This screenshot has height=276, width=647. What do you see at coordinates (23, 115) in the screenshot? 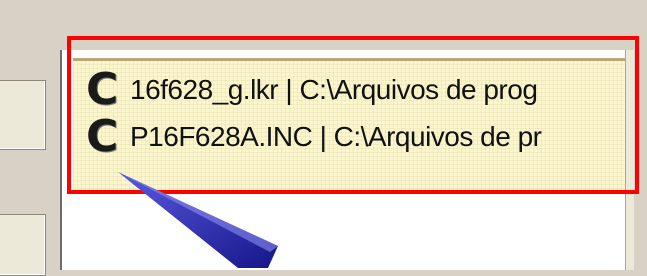
I see `left-panel-button-top` at bounding box center [23, 115].